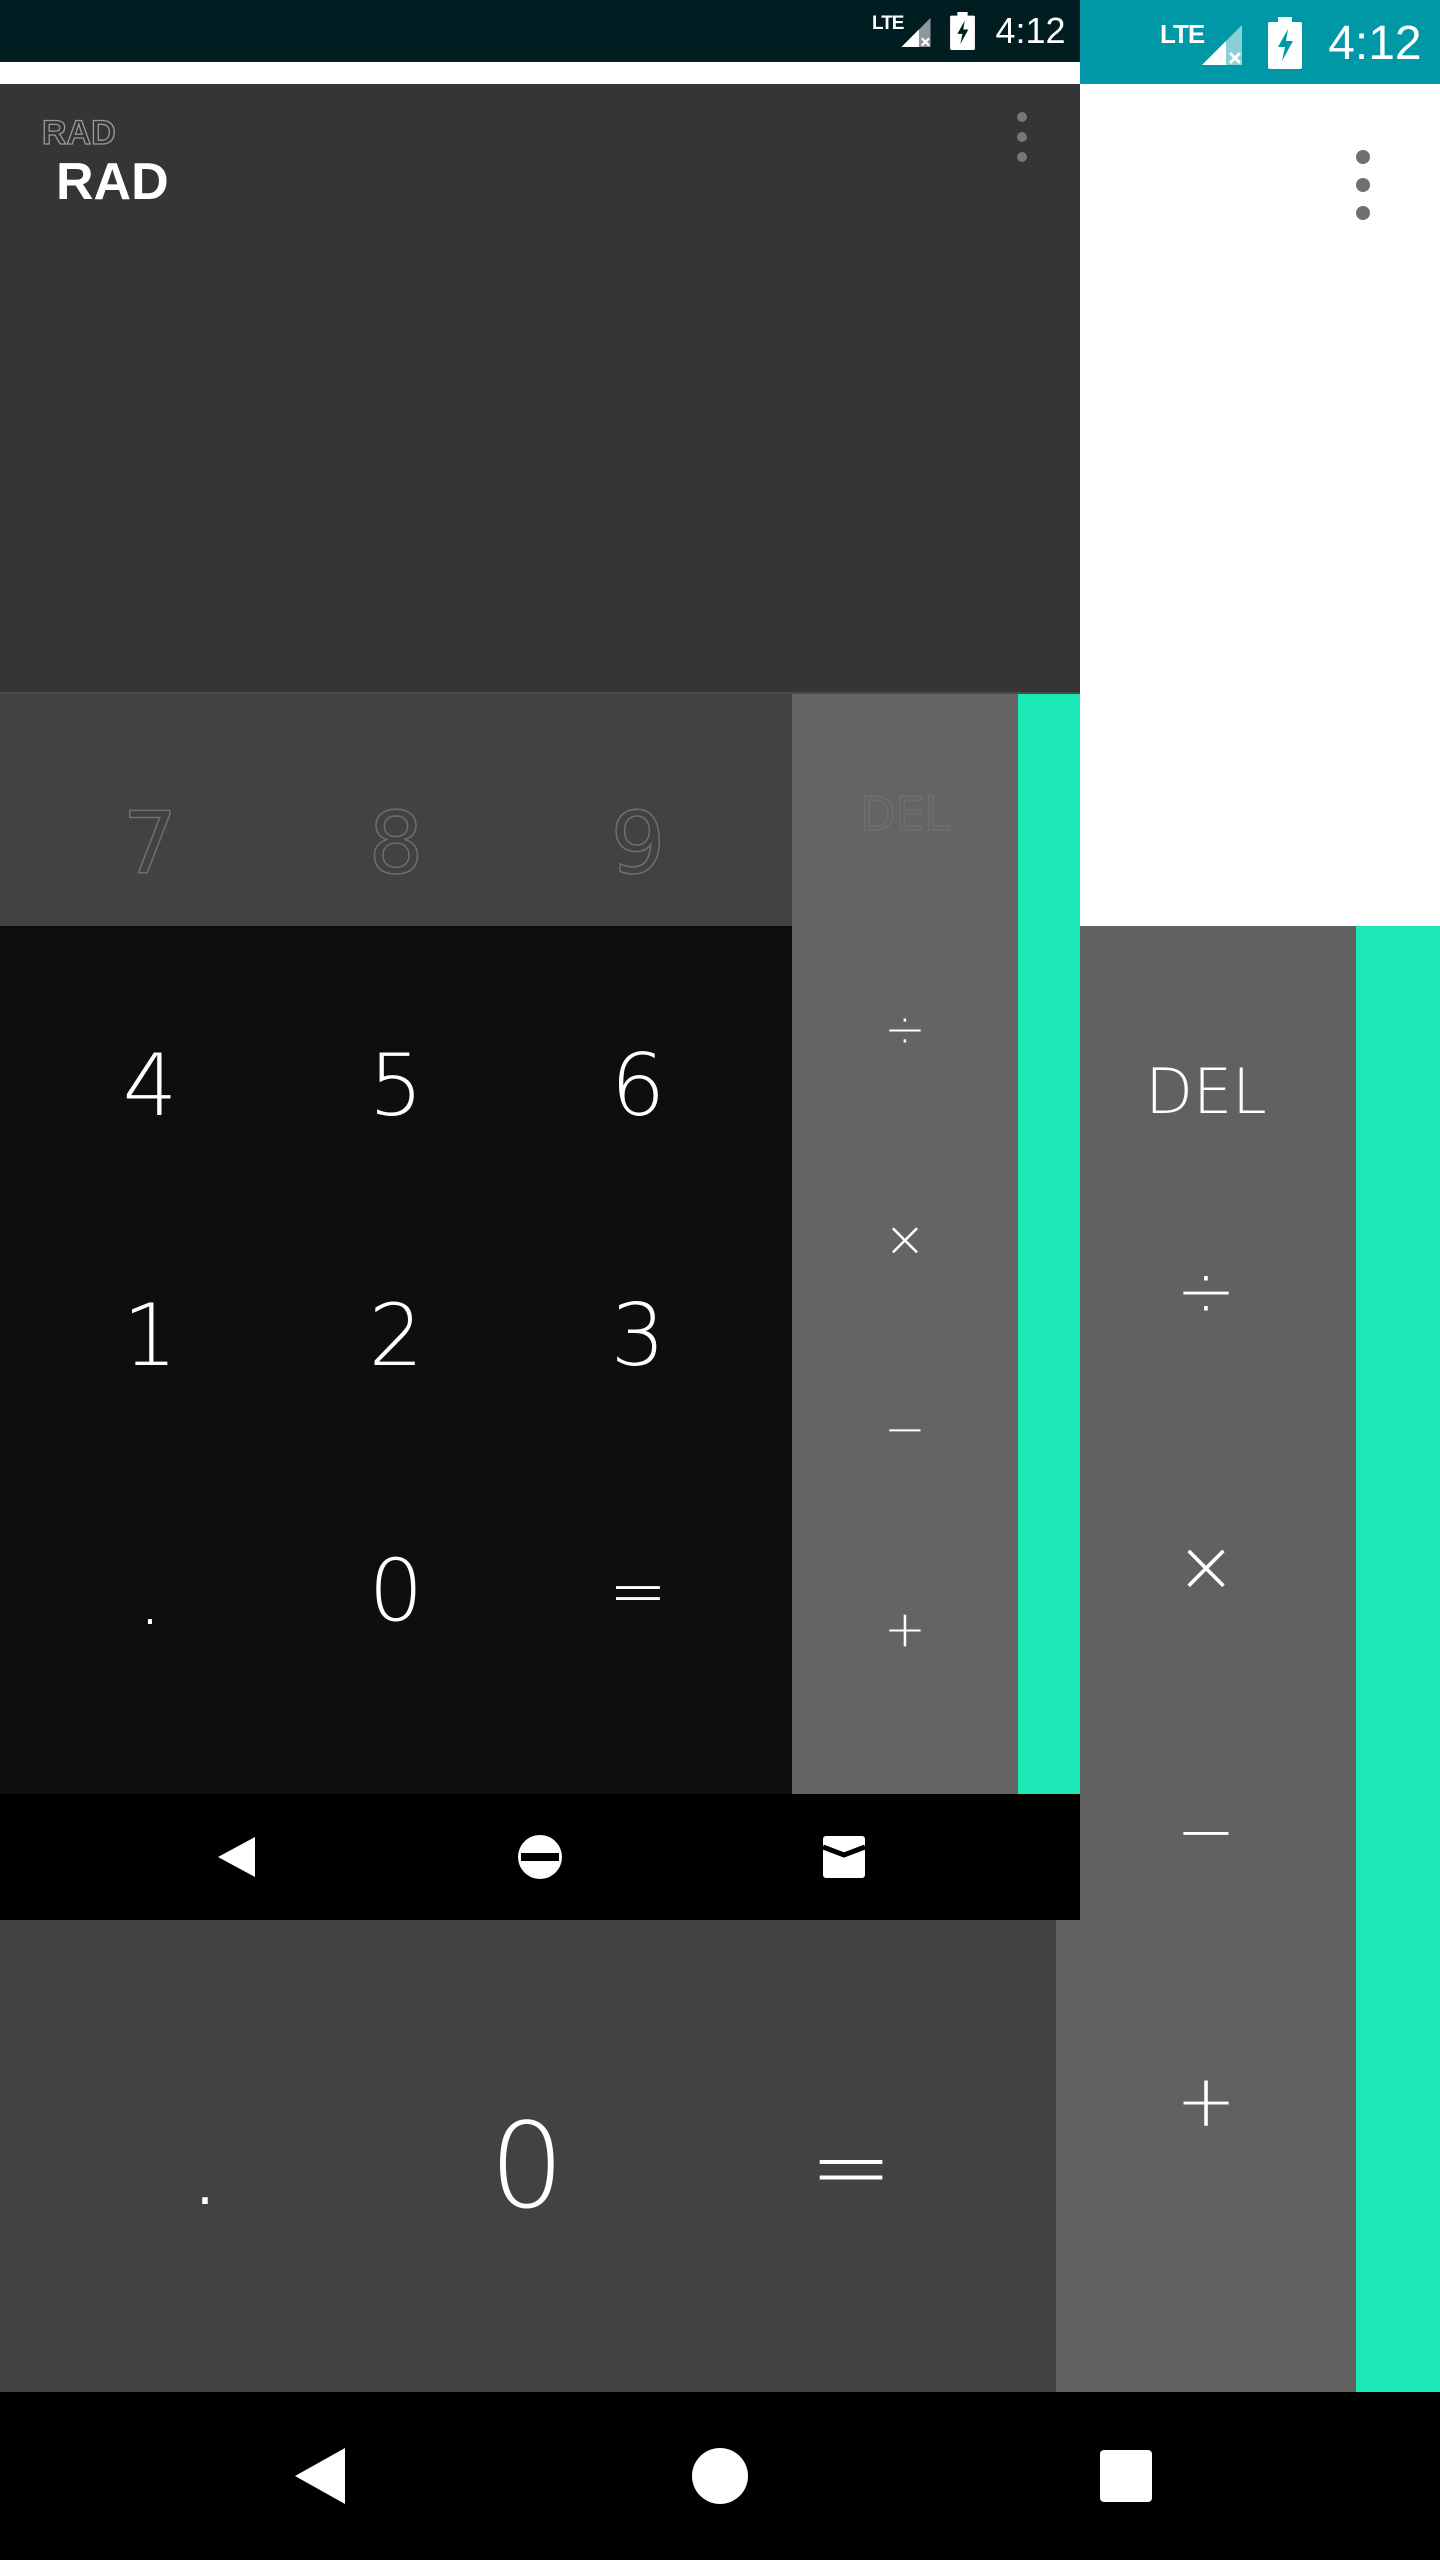  Describe the element at coordinates (78, 132) in the screenshot. I see `mode-indicator-ghost: RAD` at that location.